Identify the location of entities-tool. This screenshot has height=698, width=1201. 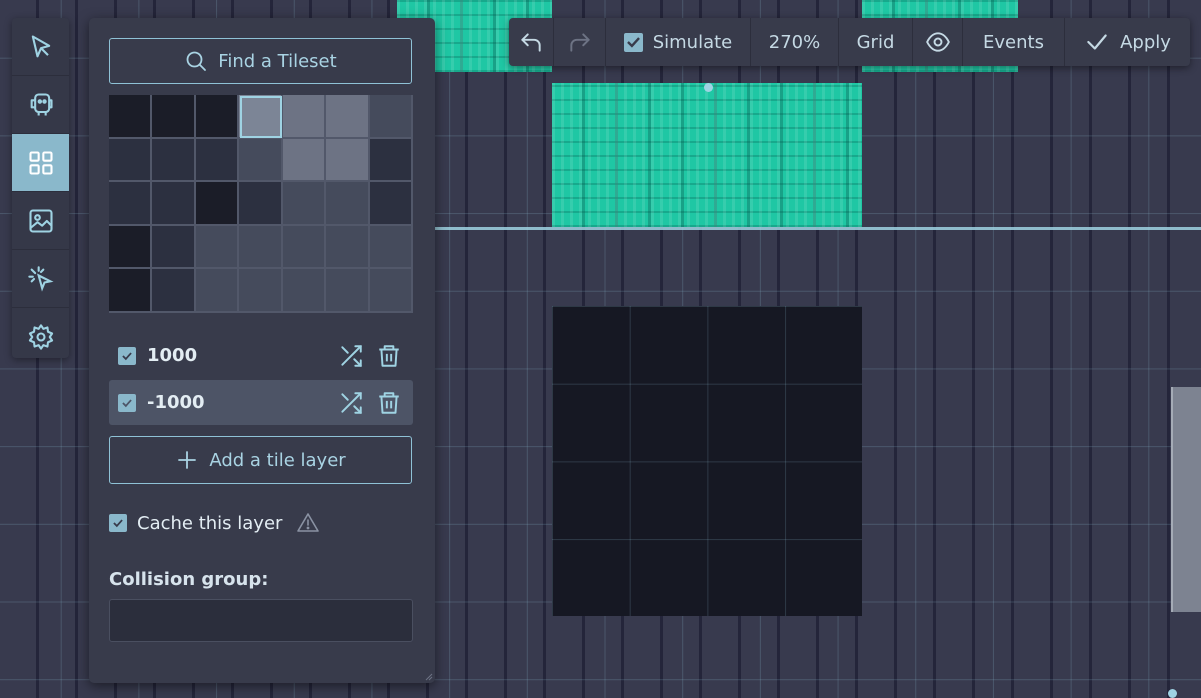
(40, 105).